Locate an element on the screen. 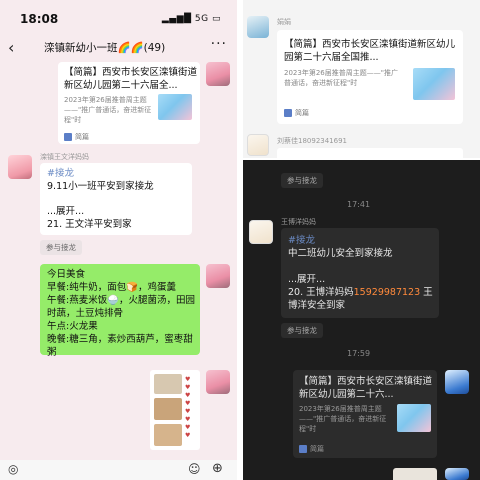 The height and width of the screenshot is (480, 480). menu-line: 午点:火龙果 is located at coordinates (72, 326).